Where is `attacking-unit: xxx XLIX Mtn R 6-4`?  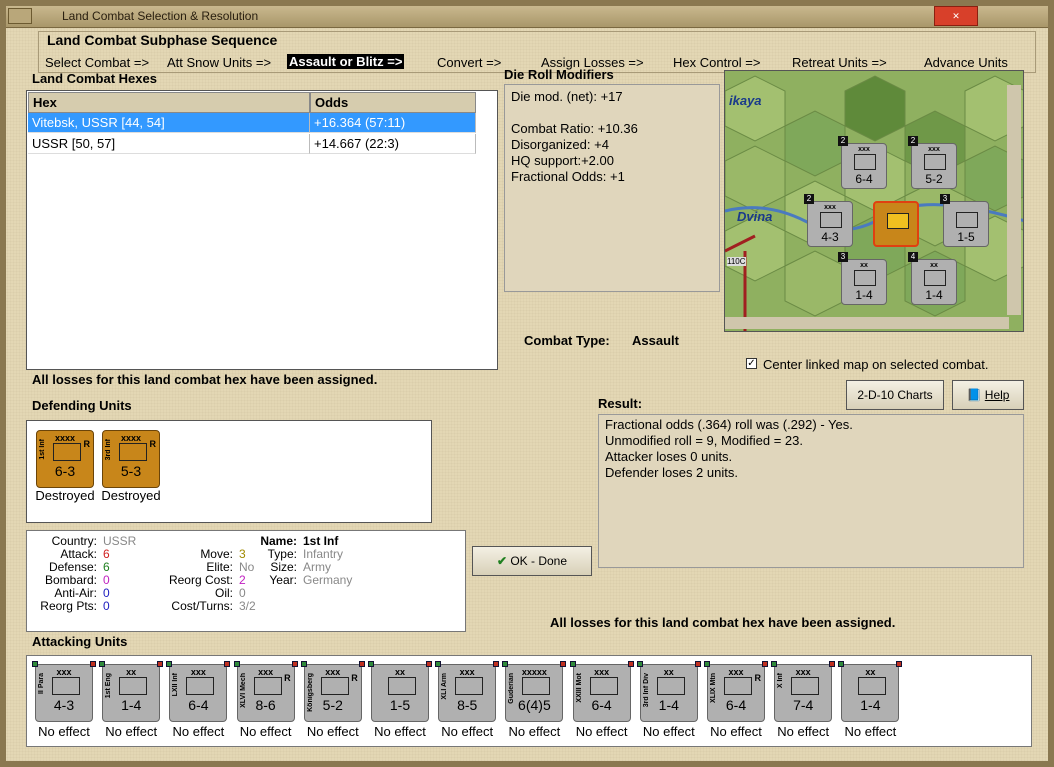 attacking-unit: xxx XLIX Mtn R 6-4 is located at coordinates (736, 691).